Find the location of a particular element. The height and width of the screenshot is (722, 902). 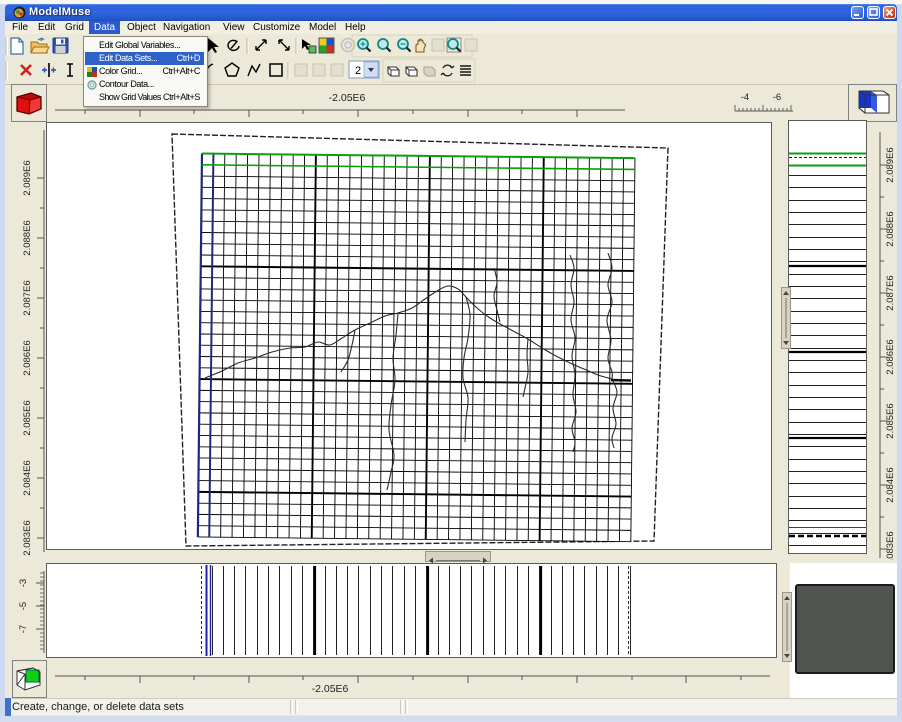

svg-text: -3 is located at coordinates (23, 583).